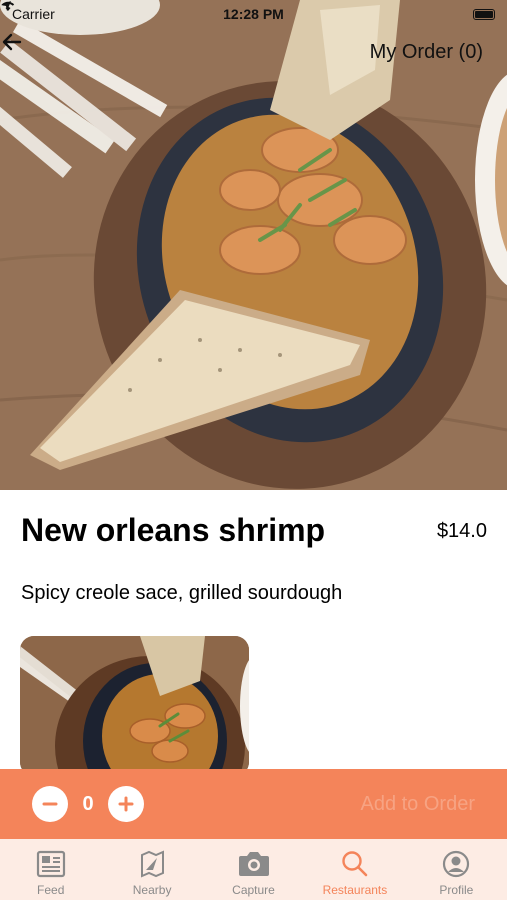 The image size is (507, 900). I want to click on increase-quantity-button, so click(126, 804).